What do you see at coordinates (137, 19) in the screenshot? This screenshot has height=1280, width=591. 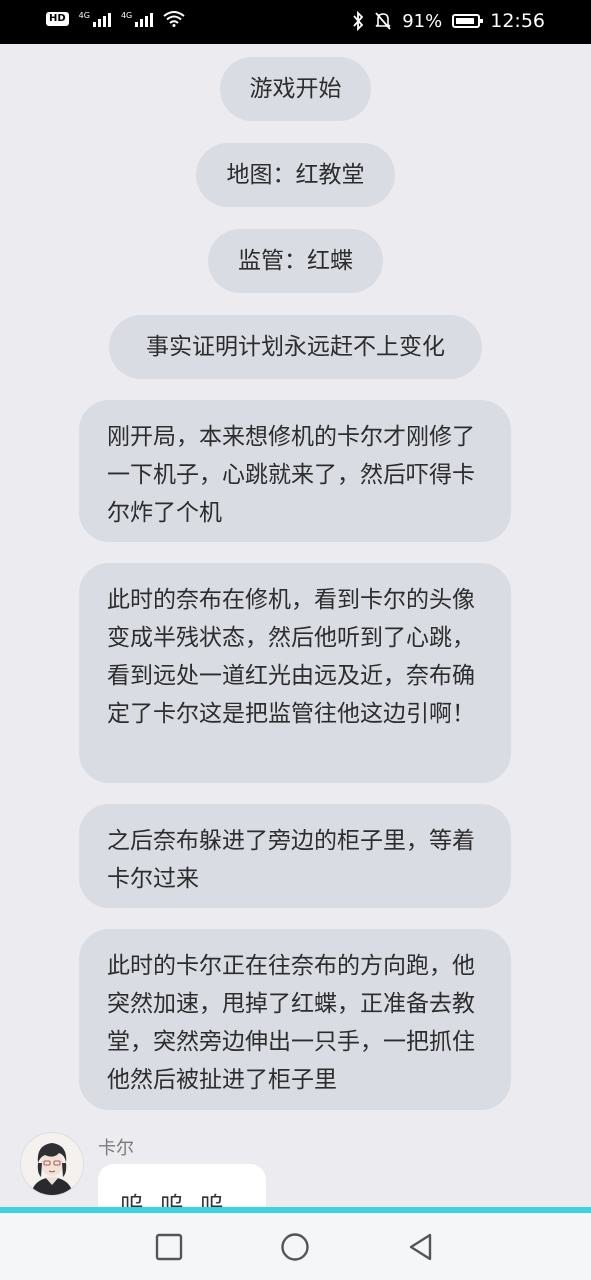 I see `signal-icon-2: 4G` at bounding box center [137, 19].